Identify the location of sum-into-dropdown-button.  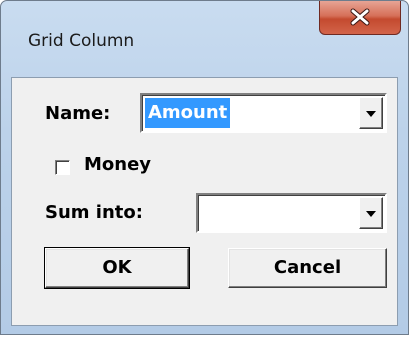
(371, 213).